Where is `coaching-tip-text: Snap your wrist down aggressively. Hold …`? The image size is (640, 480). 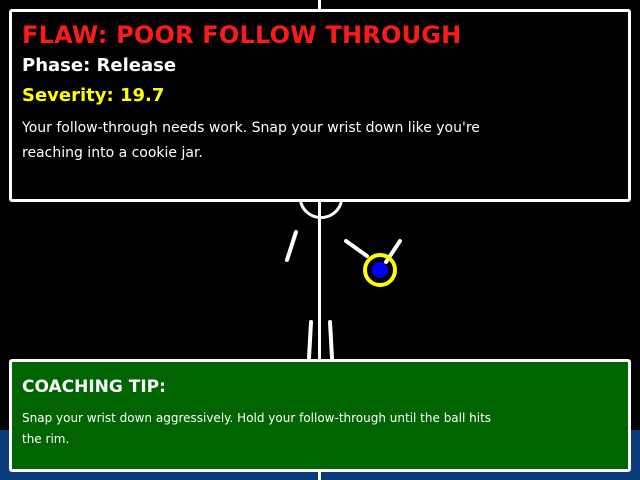
coaching-tip-text: Snap your wrist down aggressively. Hold … is located at coordinates (257, 428).